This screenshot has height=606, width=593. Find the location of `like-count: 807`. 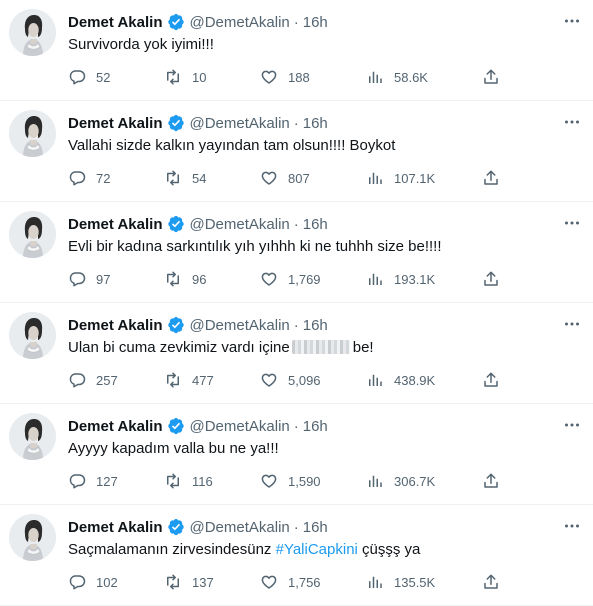

like-count: 807 is located at coordinates (299, 178).